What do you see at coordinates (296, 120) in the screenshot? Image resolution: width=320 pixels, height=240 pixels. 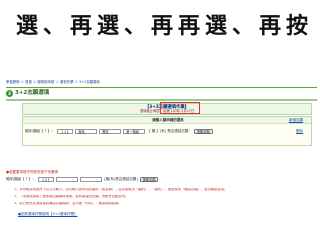 I see `add-choice-link: 新增志願` at bounding box center [296, 120].